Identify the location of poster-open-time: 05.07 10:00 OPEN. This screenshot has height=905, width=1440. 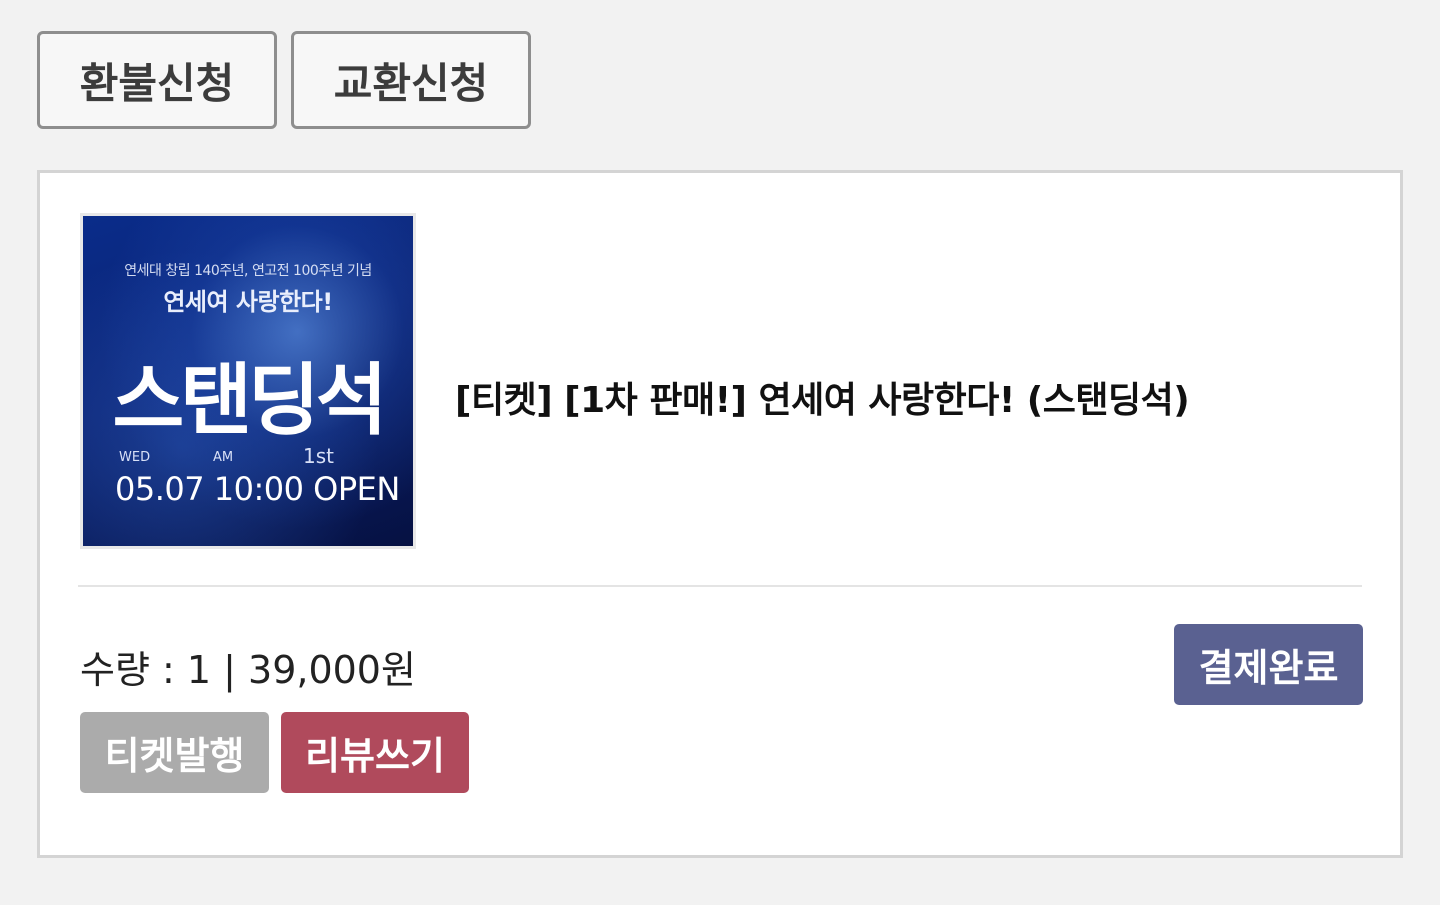
(257, 489).